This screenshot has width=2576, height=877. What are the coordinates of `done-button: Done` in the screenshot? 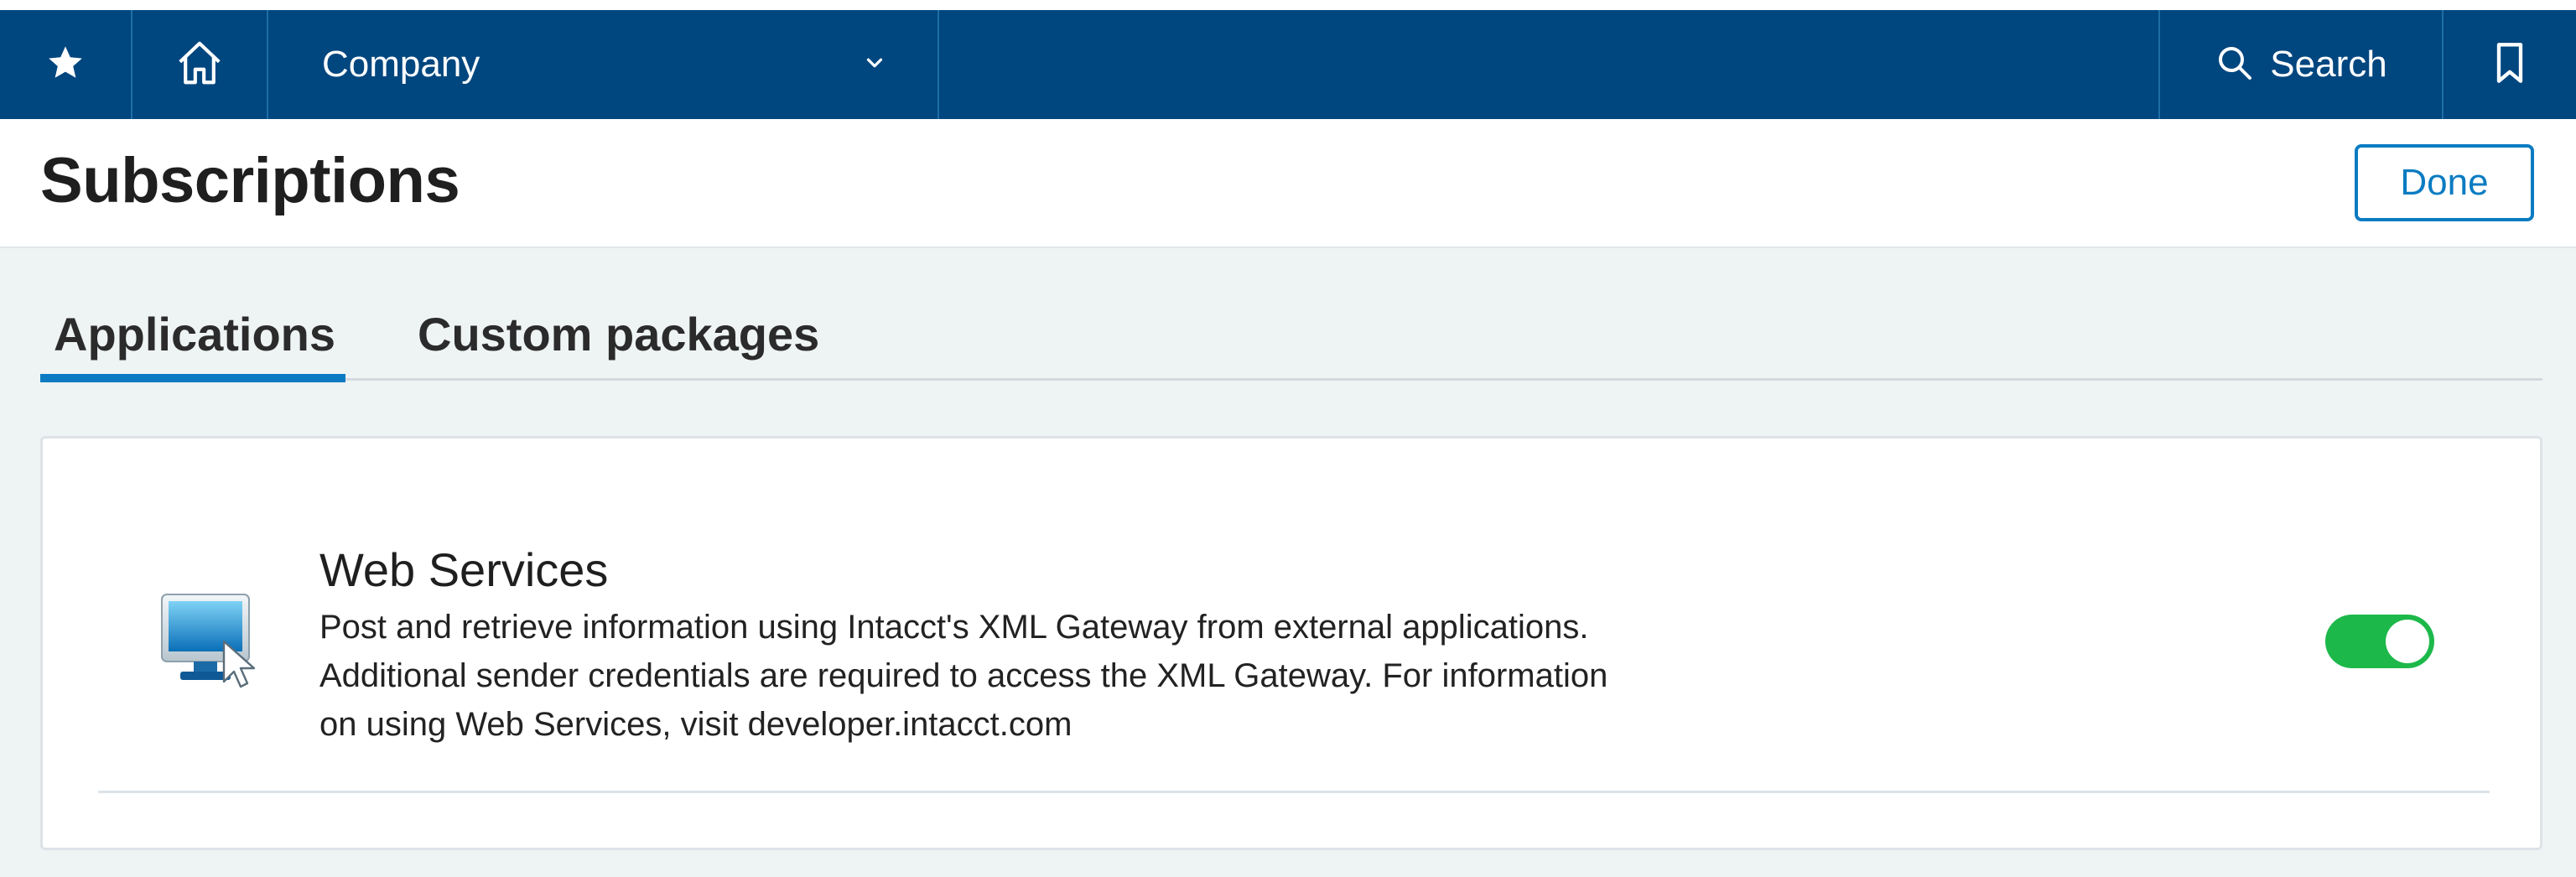 It's located at (2444, 182).